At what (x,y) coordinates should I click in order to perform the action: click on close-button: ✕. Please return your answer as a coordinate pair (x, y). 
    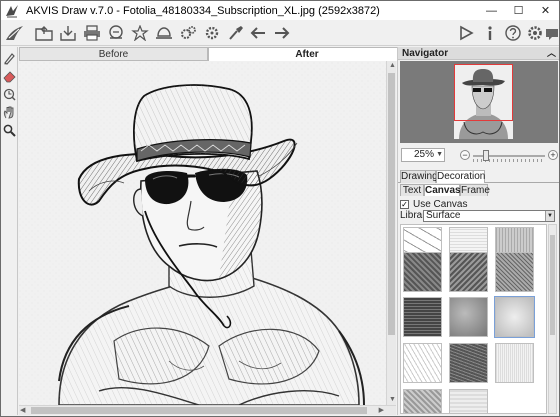
    Looking at the image, I should click on (545, 10).